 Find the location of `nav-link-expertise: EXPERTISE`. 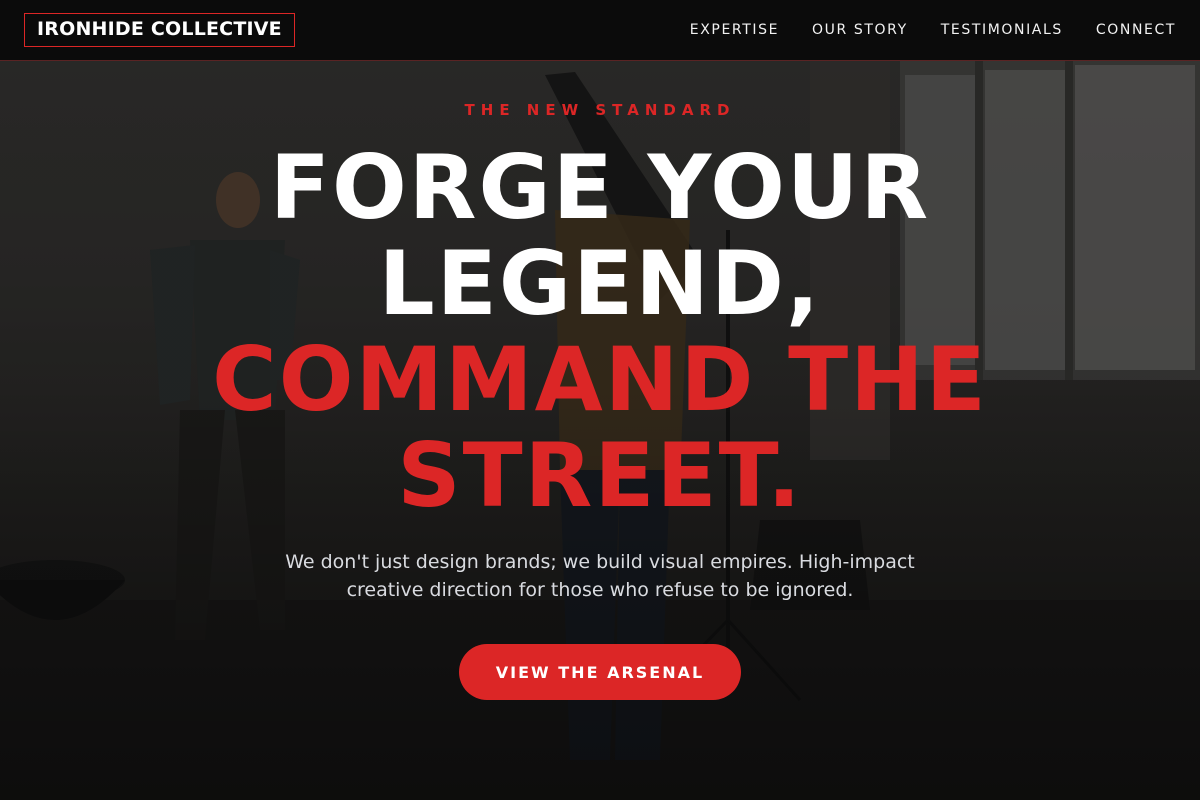

nav-link-expertise: EXPERTISE is located at coordinates (734, 30).